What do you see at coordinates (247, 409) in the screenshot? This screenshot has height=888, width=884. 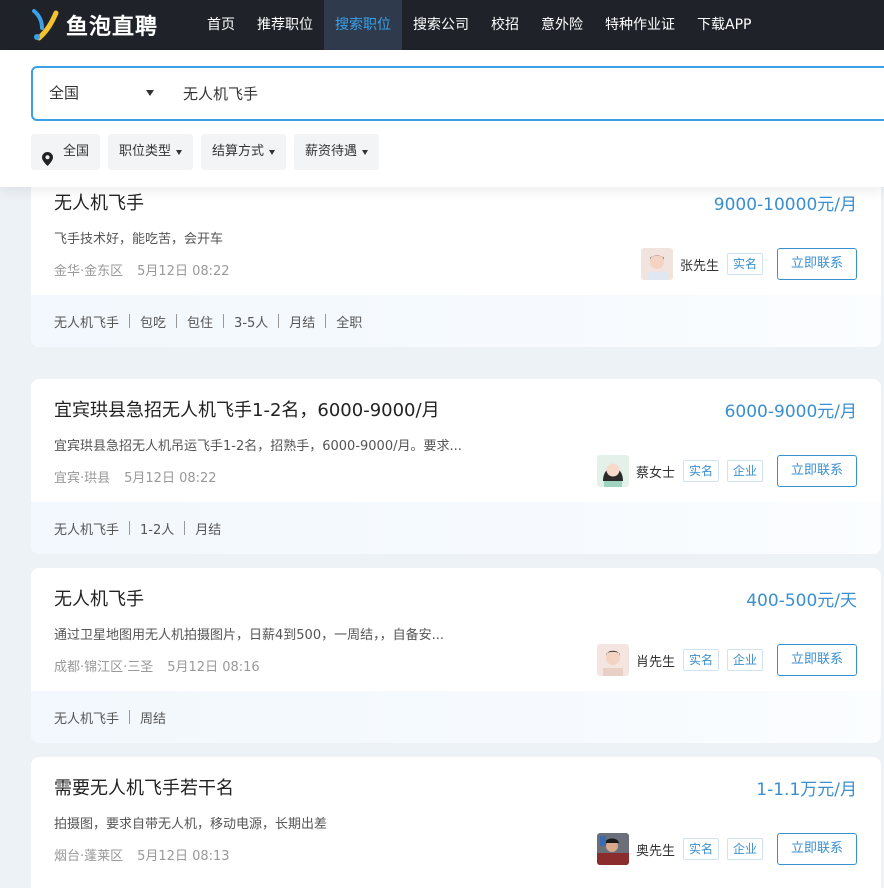 I see `job-title: 宜宾珙县急招无人机飞手1-2名，6000-9000/月` at bounding box center [247, 409].